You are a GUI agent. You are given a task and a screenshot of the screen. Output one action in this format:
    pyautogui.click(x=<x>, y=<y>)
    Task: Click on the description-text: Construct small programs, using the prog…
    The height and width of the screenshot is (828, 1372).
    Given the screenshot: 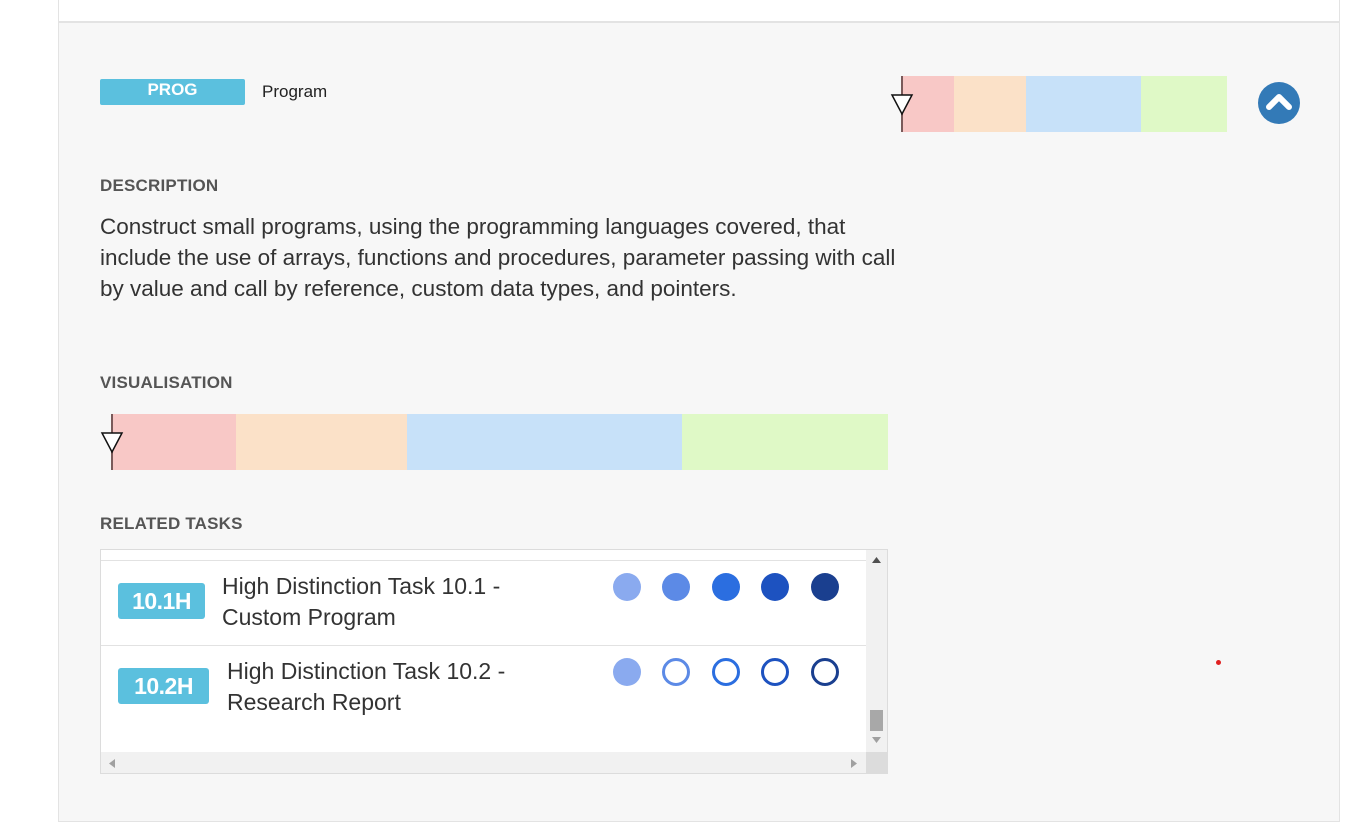 What is the action you would take?
    pyautogui.click(x=498, y=257)
    